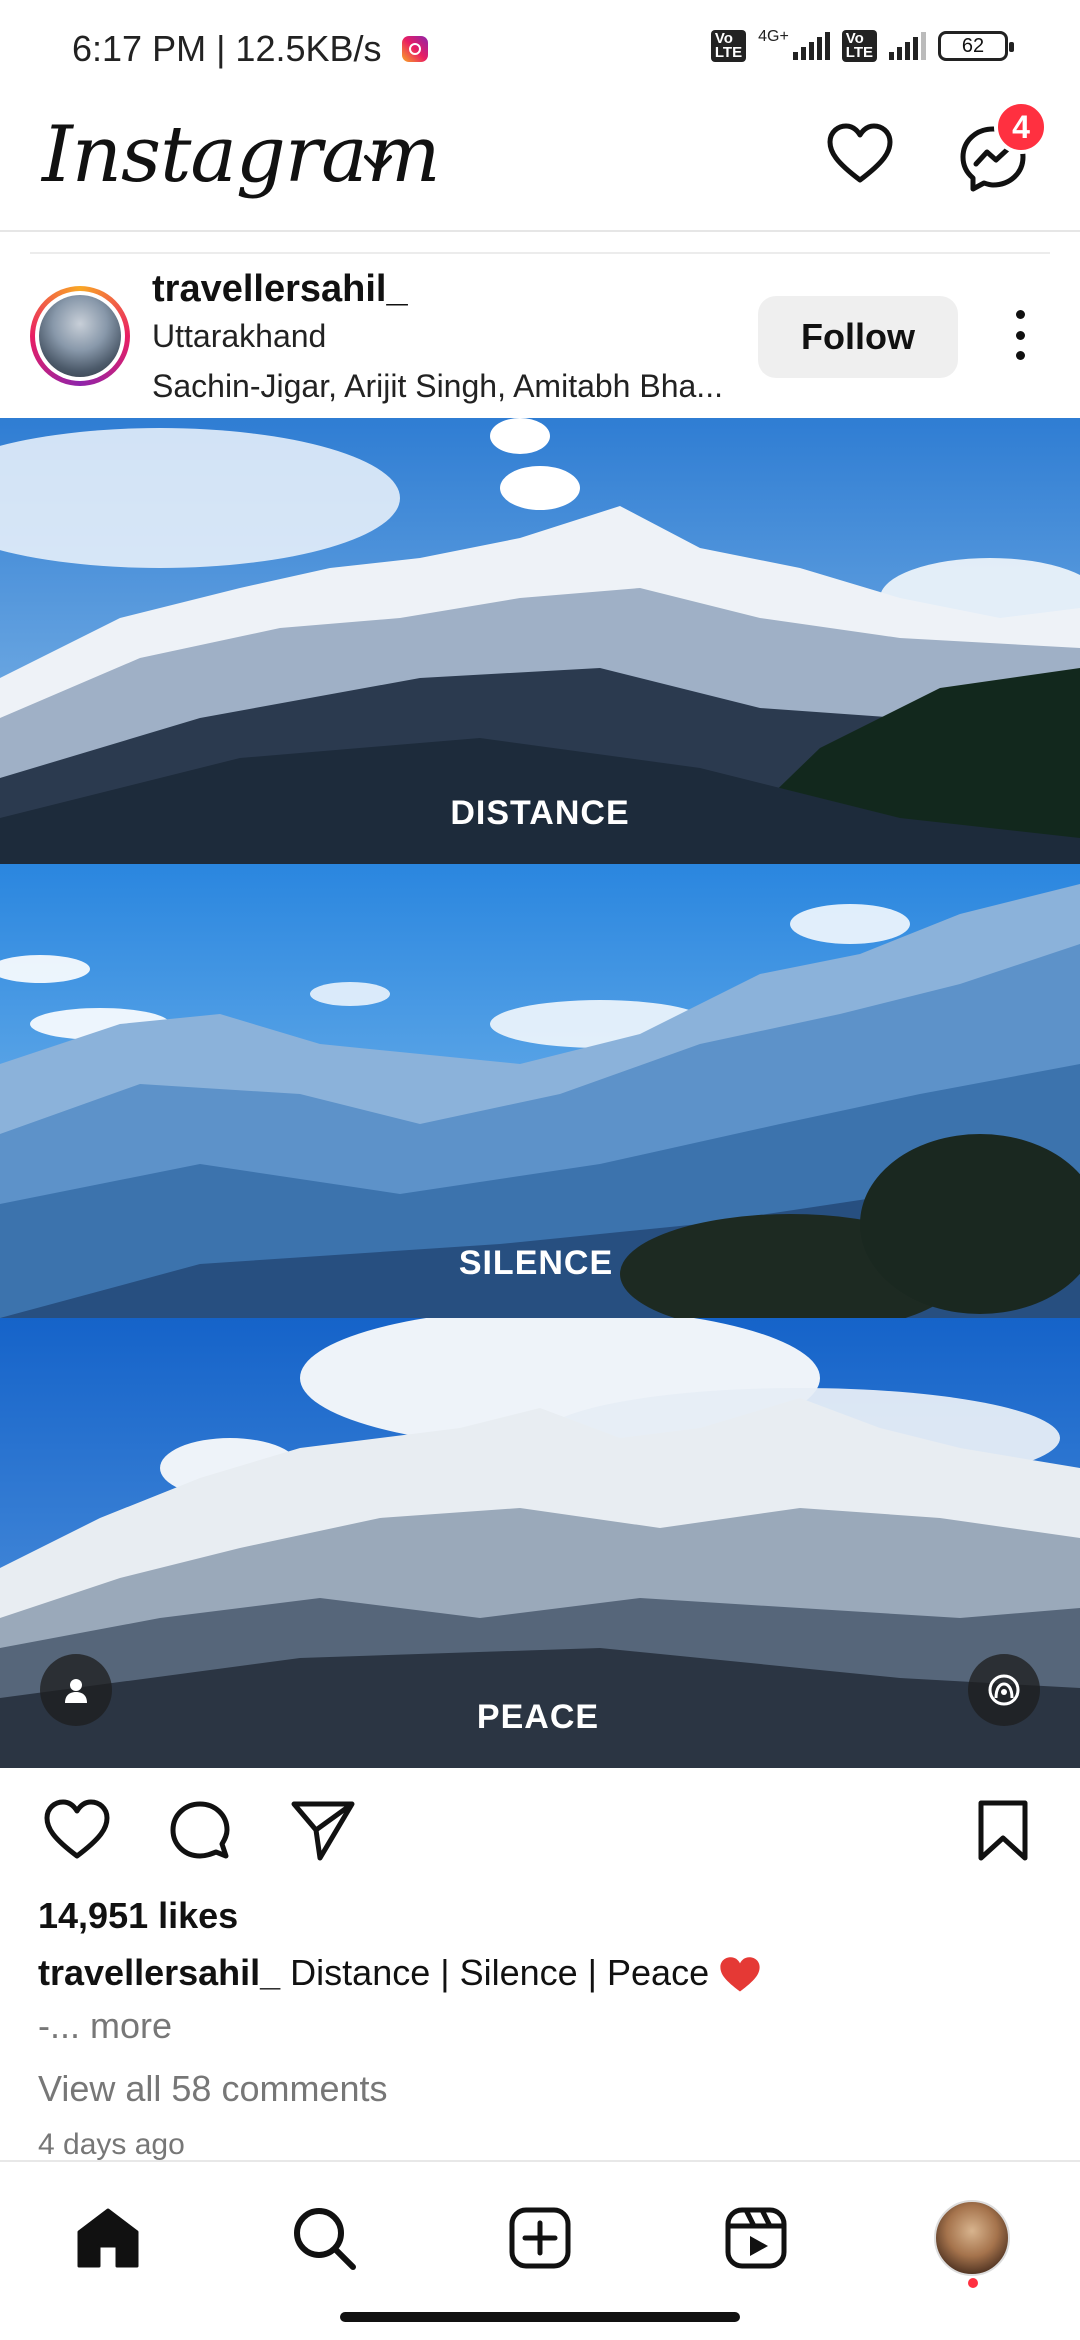 The image size is (1080, 2340). I want to click on author-avatar, so click(80, 336).